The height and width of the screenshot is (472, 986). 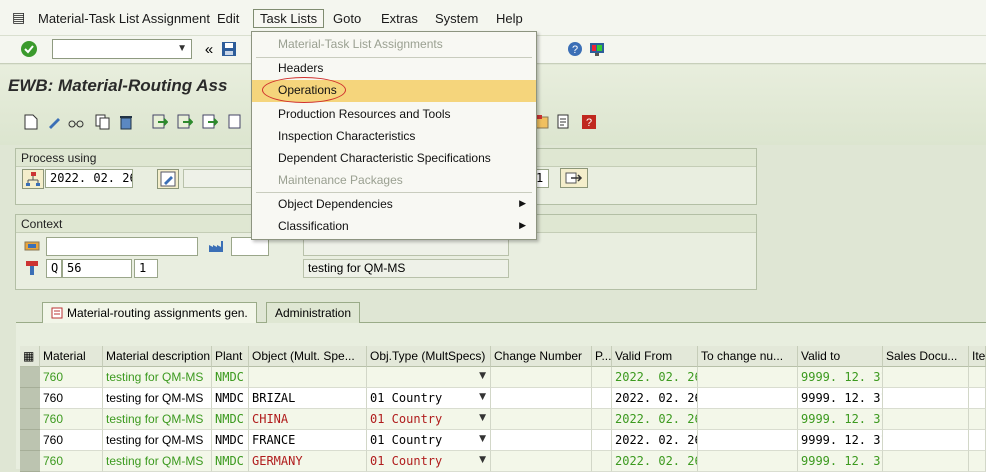 What do you see at coordinates (228, 18) in the screenshot?
I see `menu-edit: Edit` at bounding box center [228, 18].